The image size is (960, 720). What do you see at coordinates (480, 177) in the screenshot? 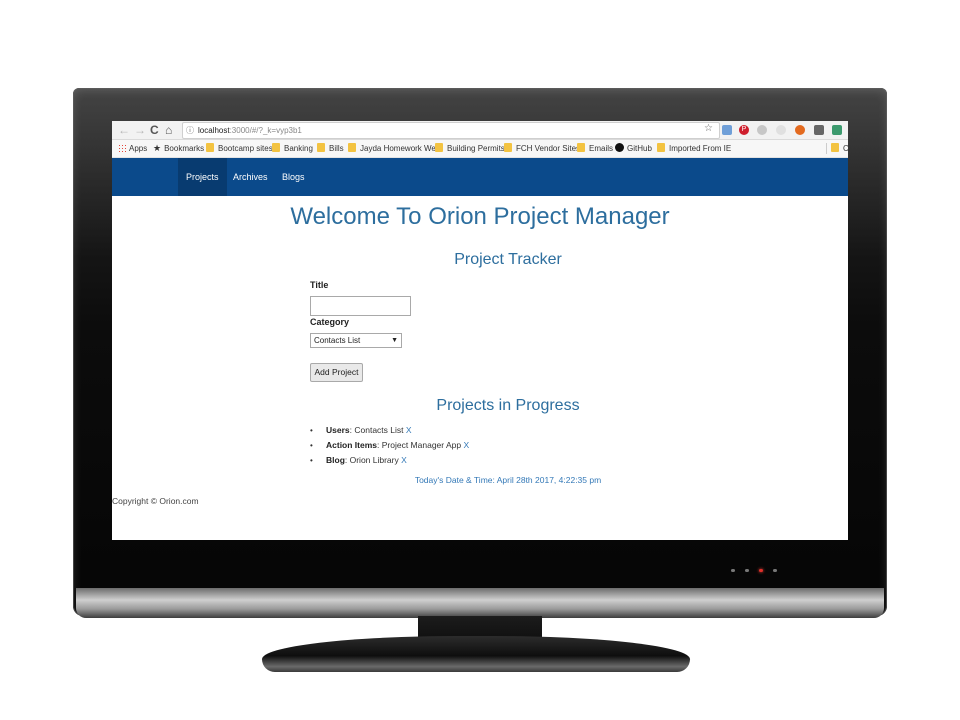
I see `app-navbar: Projects Archives Blogs` at bounding box center [480, 177].